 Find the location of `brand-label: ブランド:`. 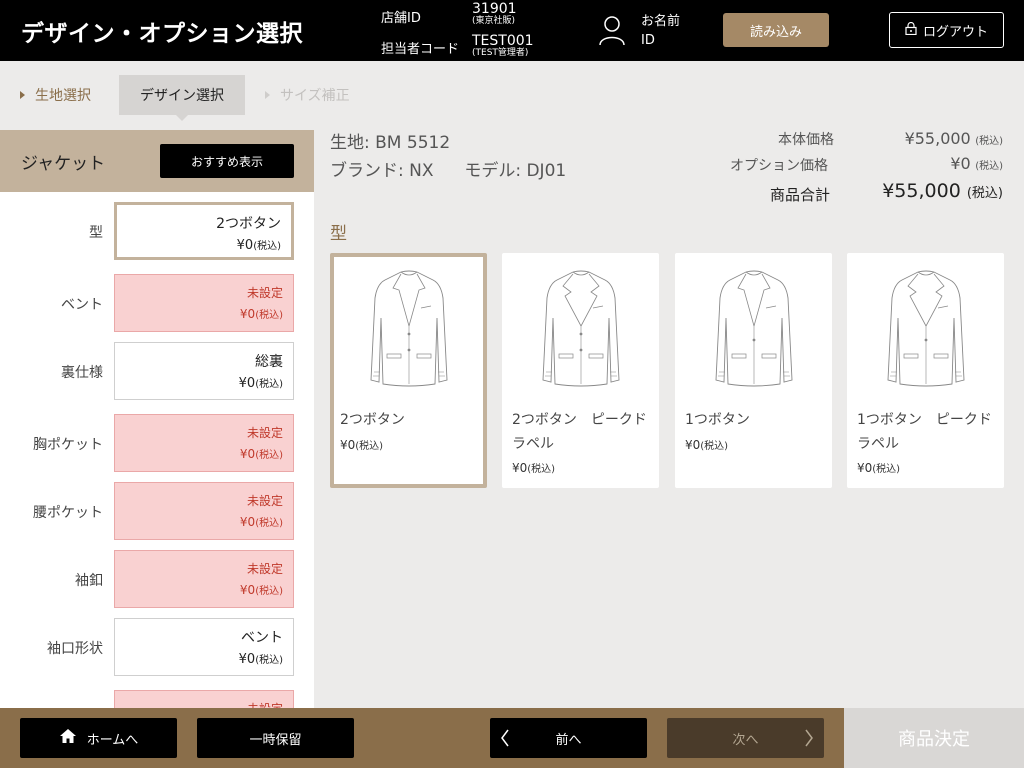

brand-label: ブランド: is located at coordinates (367, 171).